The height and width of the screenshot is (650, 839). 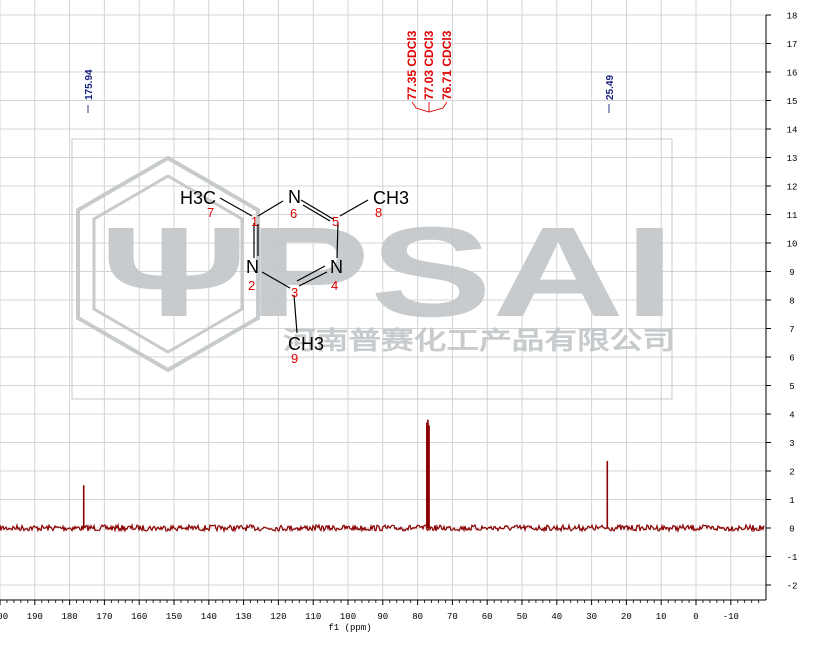 What do you see at coordinates (792, 45) in the screenshot?
I see `y-tick-label: 17` at bounding box center [792, 45].